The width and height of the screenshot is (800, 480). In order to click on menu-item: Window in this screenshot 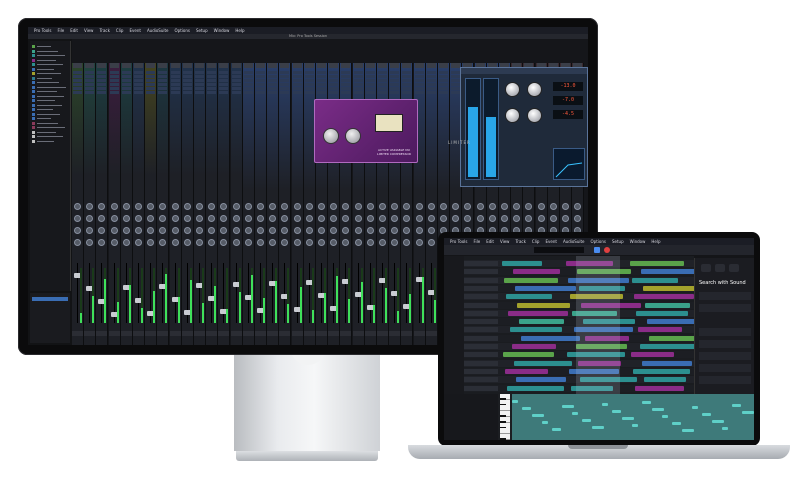, I will do `click(222, 30)`.